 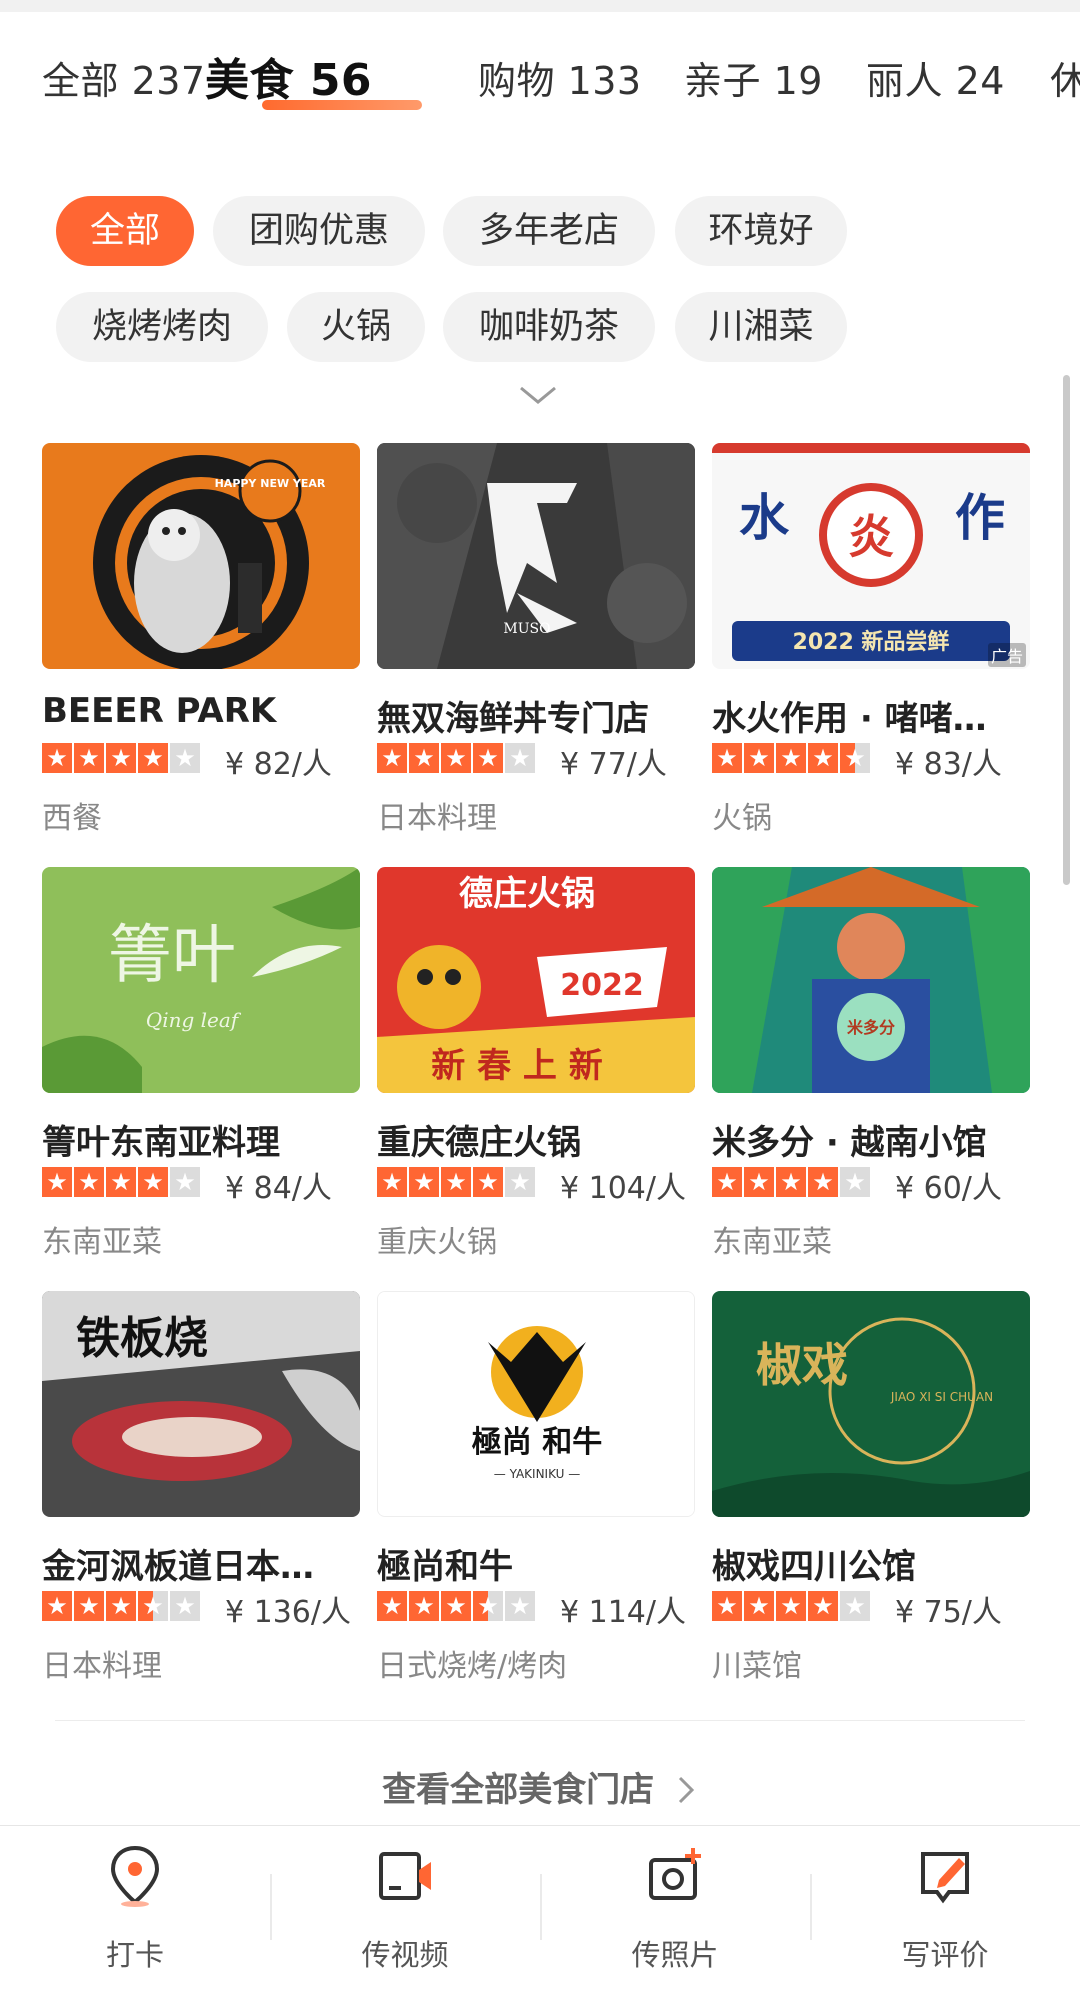 What do you see at coordinates (405, 1955) in the screenshot?
I see `bottom-action-label: 传视频` at bounding box center [405, 1955].